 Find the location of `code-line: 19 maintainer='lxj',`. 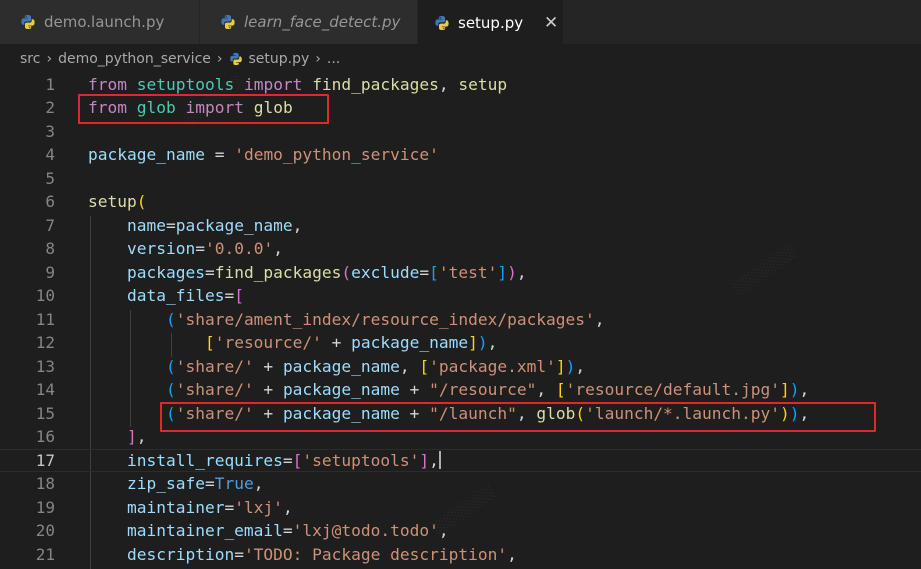

code-line: 19 maintainer='lxj', is located at coordinates (460, 508).